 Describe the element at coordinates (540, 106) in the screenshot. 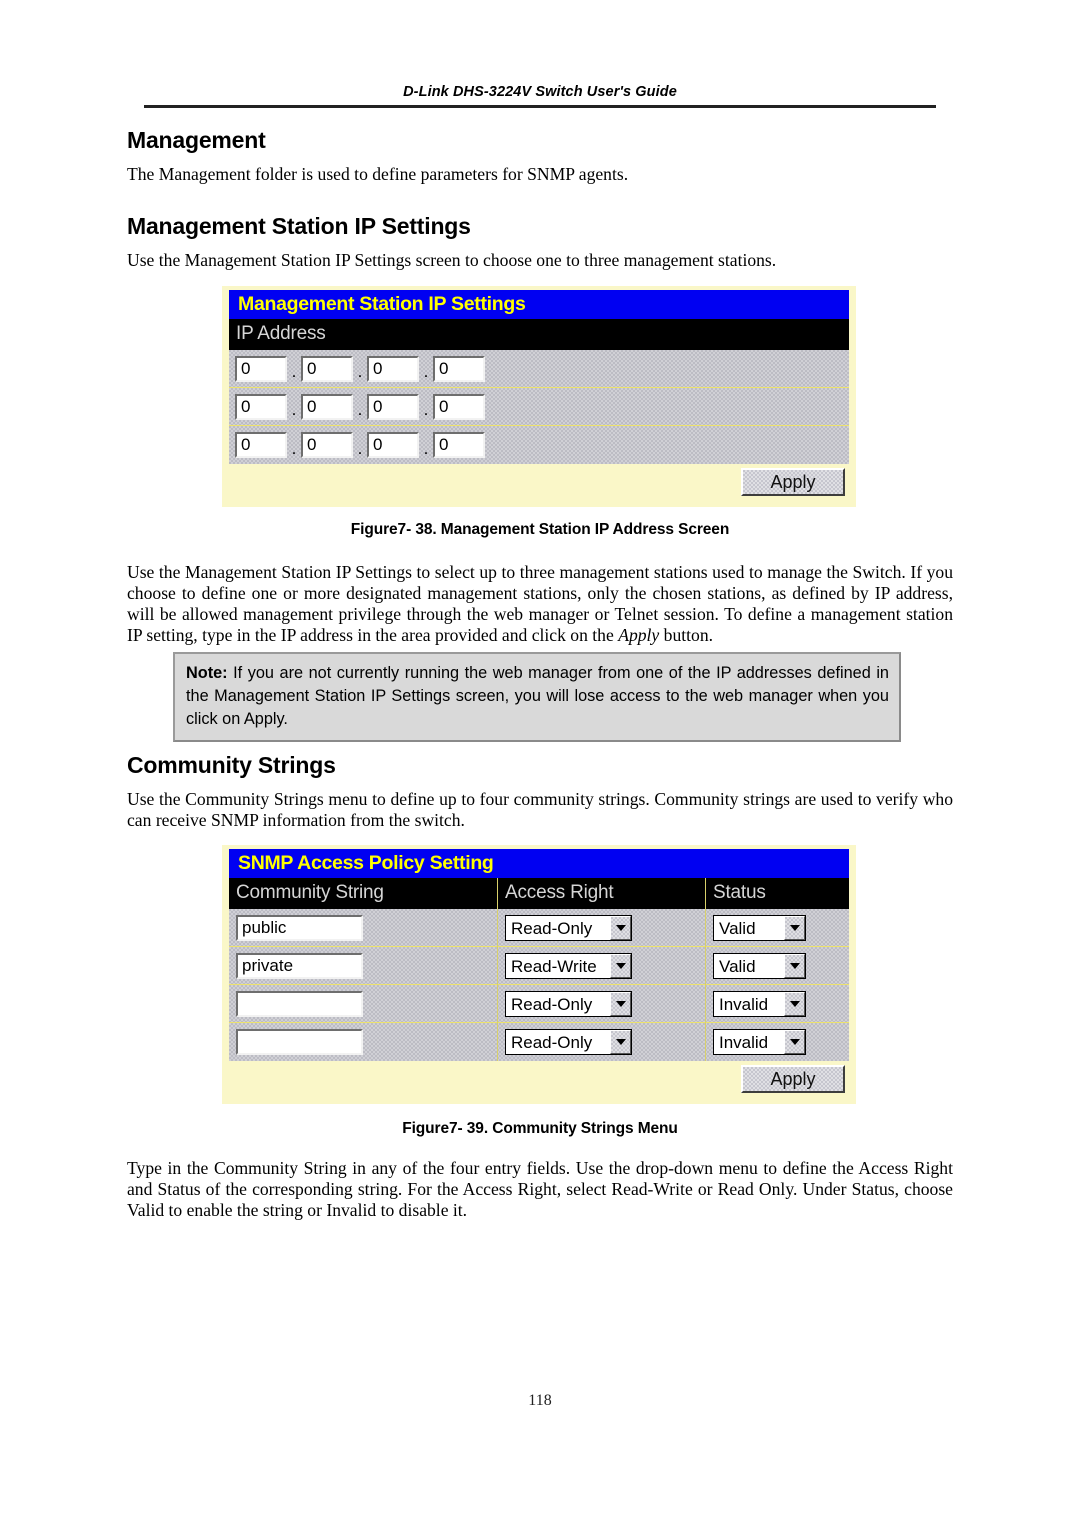

I see `header-rule` at that location.